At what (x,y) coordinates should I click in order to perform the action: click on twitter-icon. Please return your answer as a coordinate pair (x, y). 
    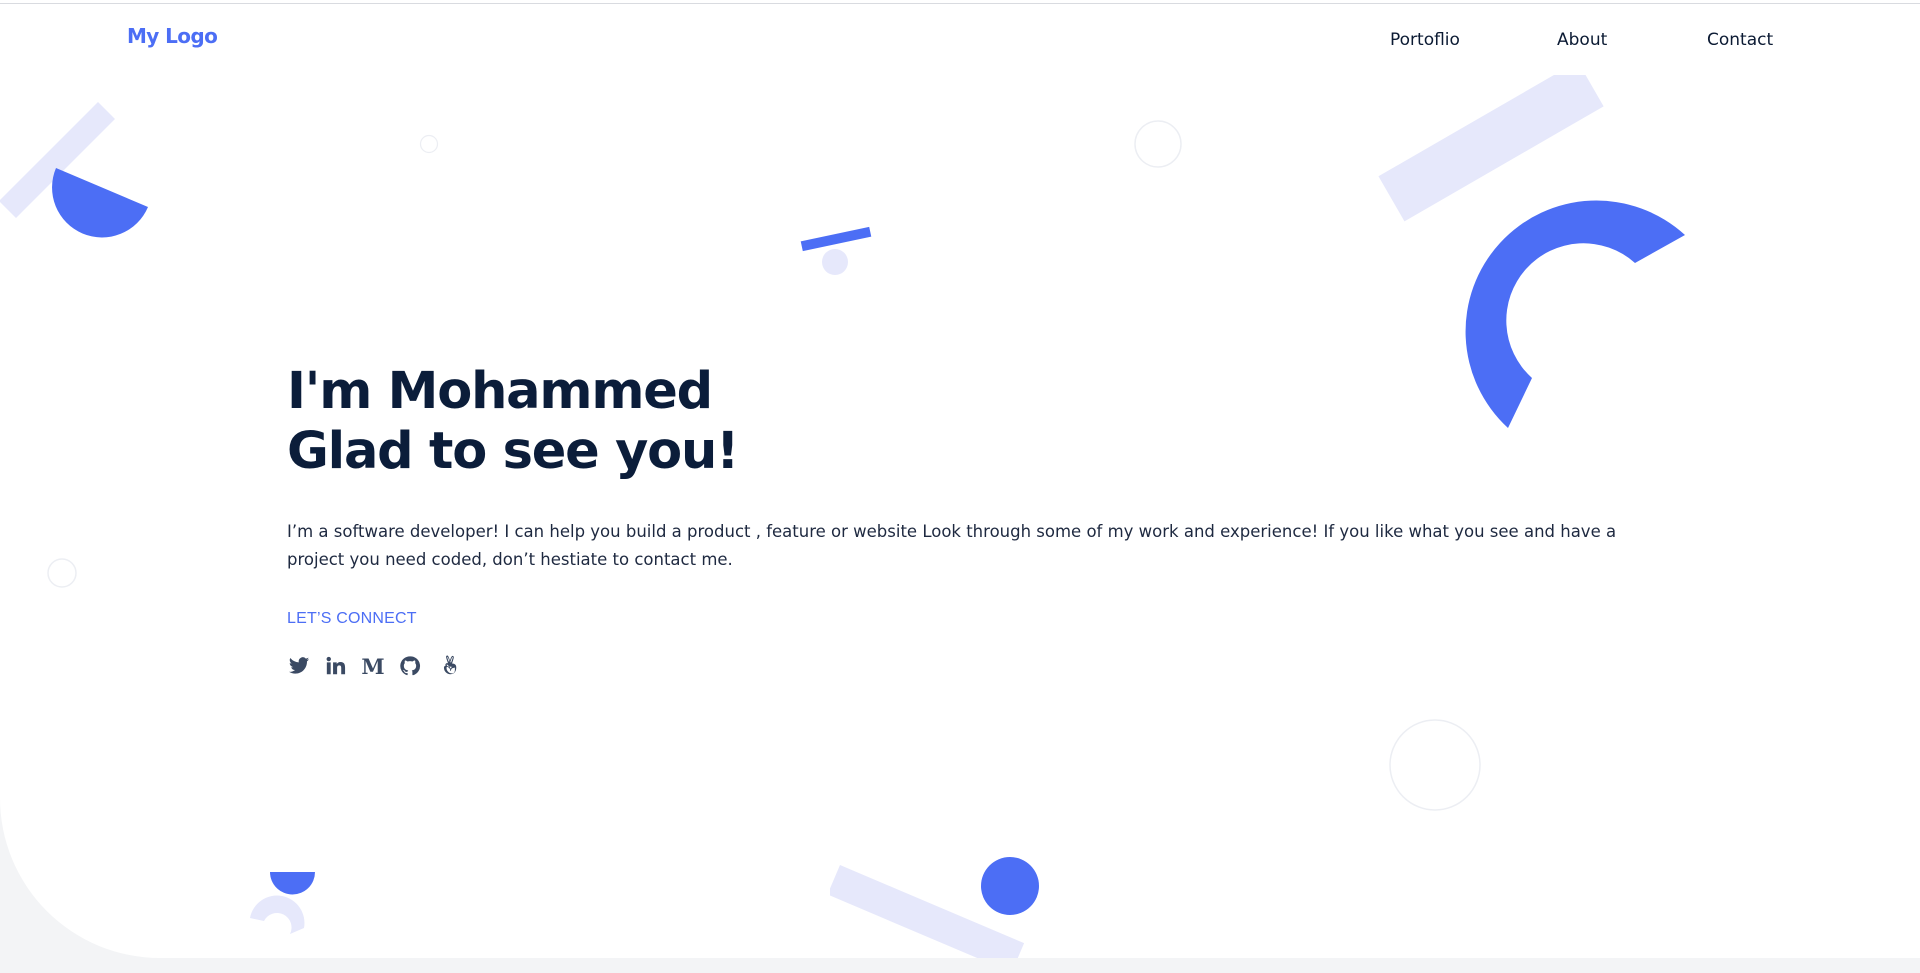
    Looking at the image, I should click on (299, 665).